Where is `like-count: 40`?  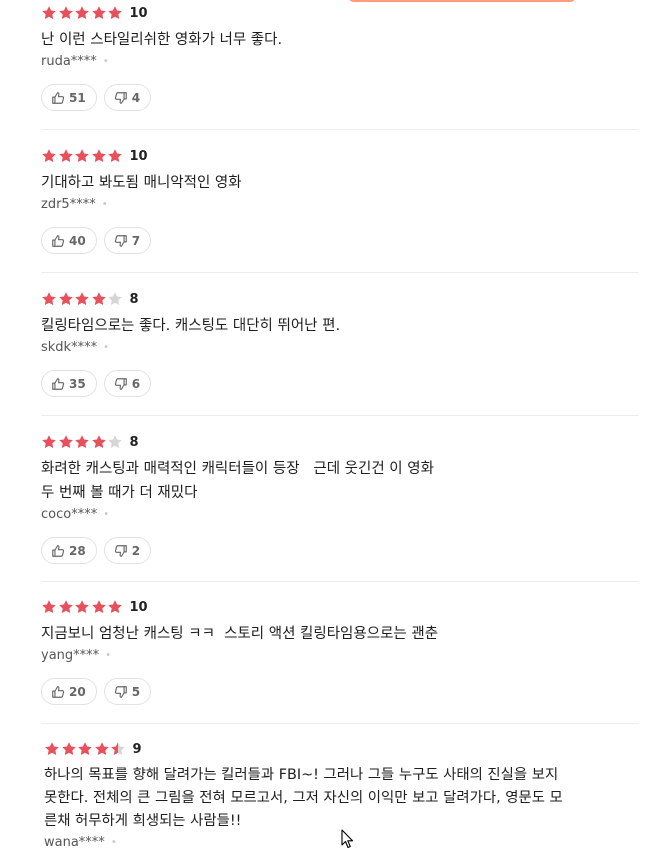 like-count: 40 is located at coordinates (77, 240).